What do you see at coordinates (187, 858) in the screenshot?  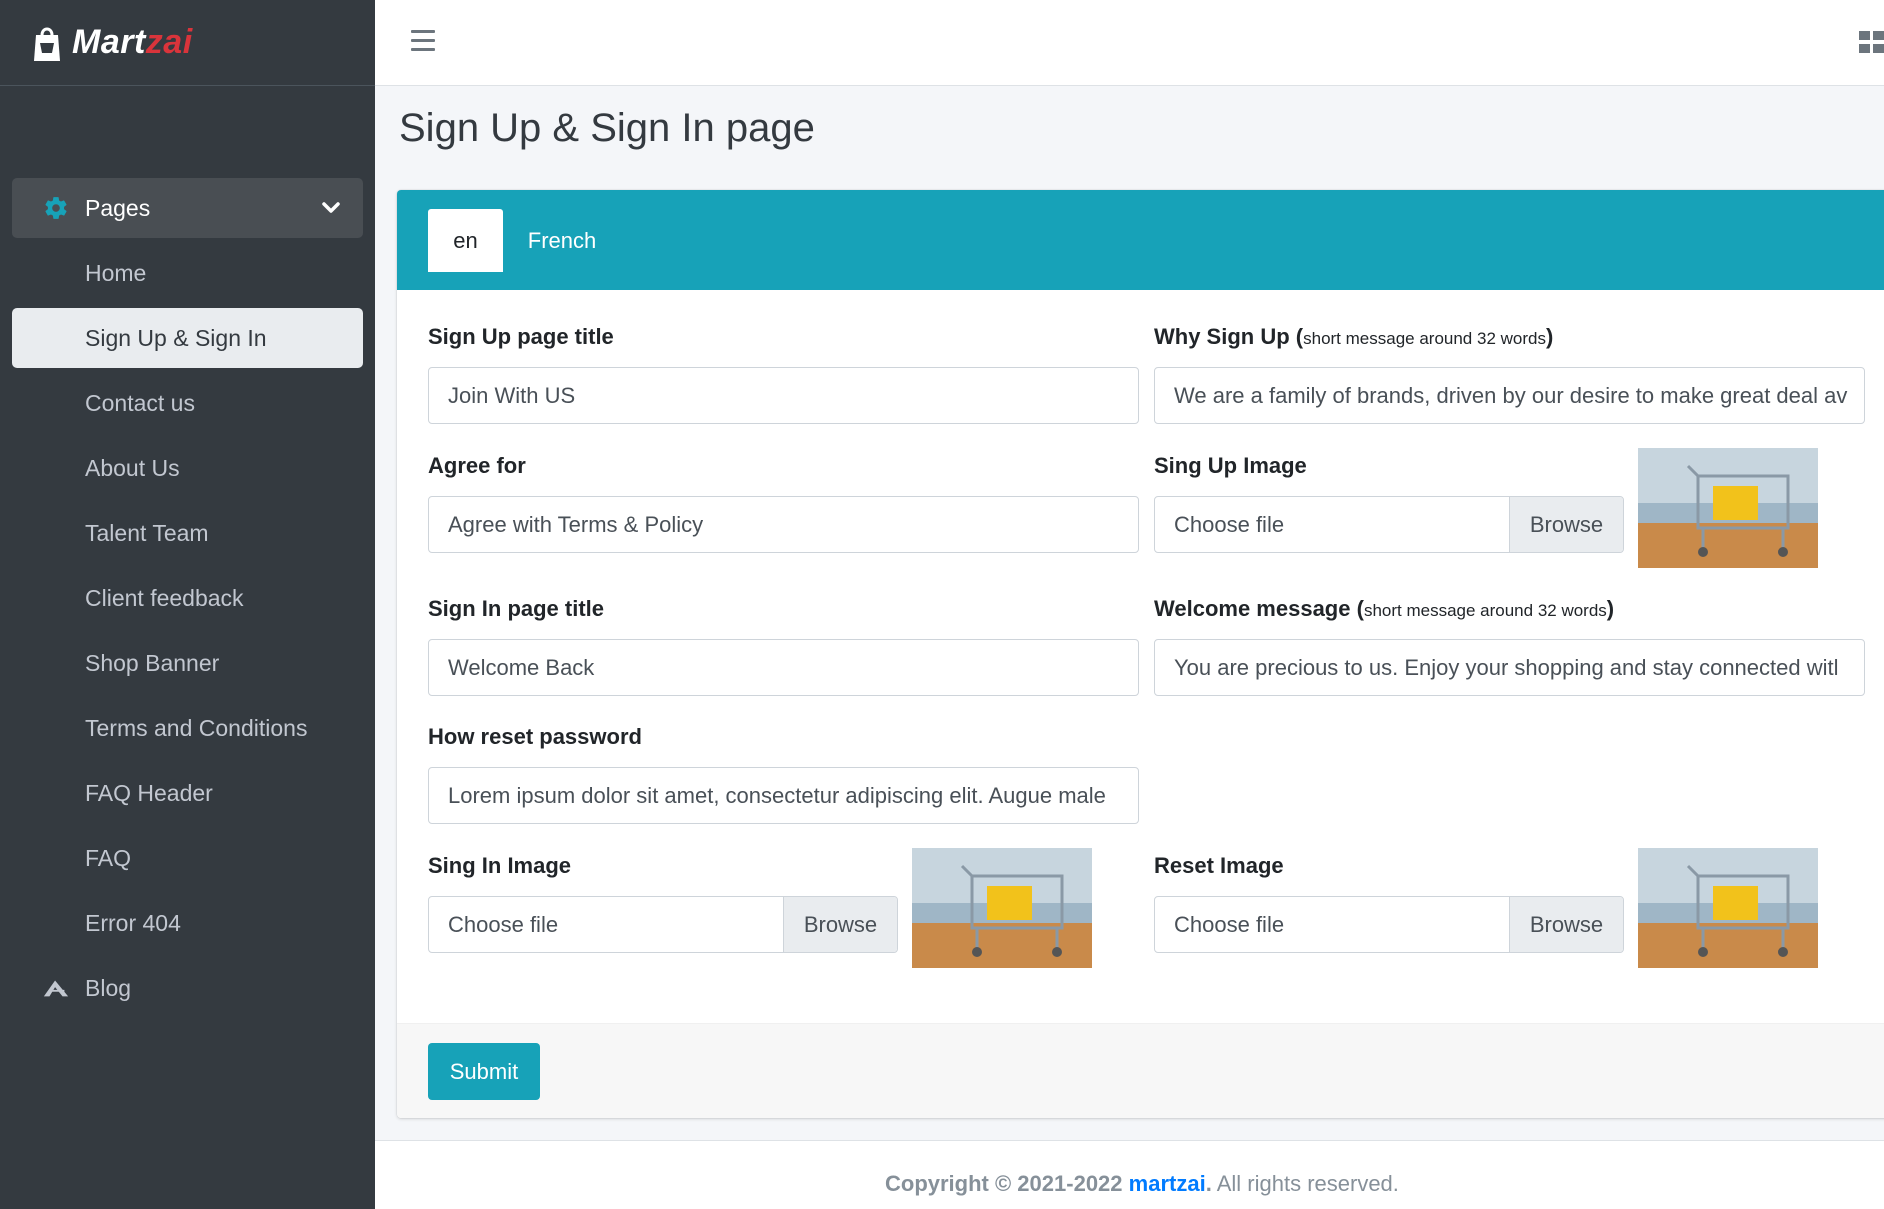 I see `sidebar-item-faq: FAQ` at bounding box center [187, 858].